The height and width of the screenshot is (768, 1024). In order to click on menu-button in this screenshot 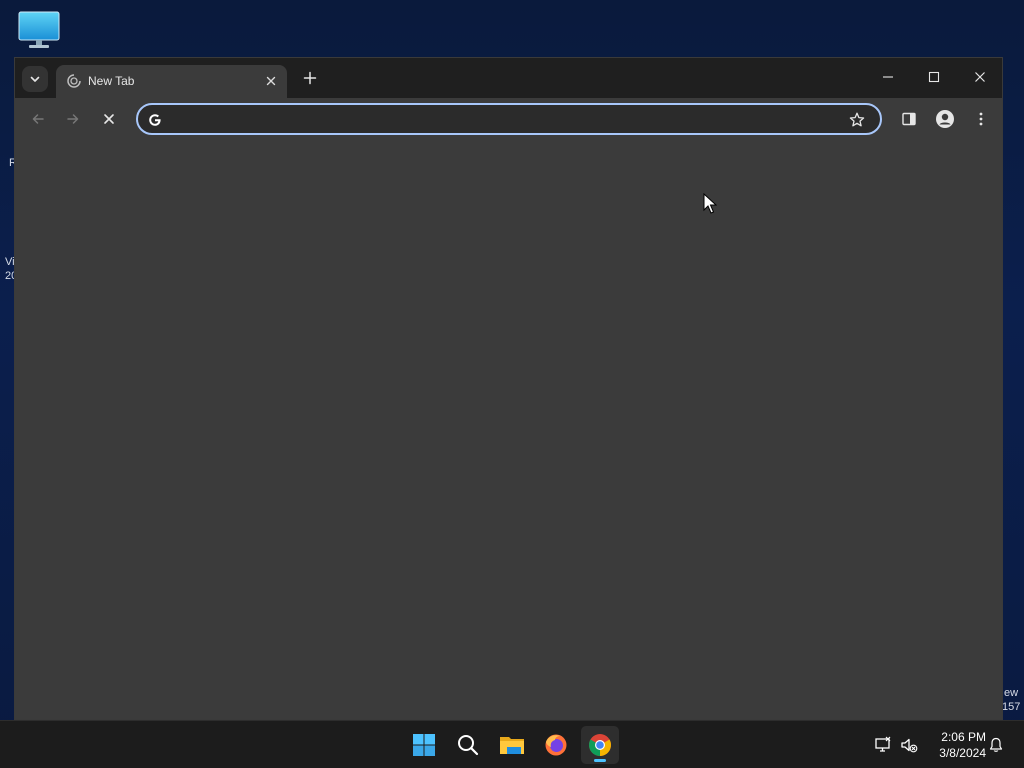, I will do `click(981, 119)`.